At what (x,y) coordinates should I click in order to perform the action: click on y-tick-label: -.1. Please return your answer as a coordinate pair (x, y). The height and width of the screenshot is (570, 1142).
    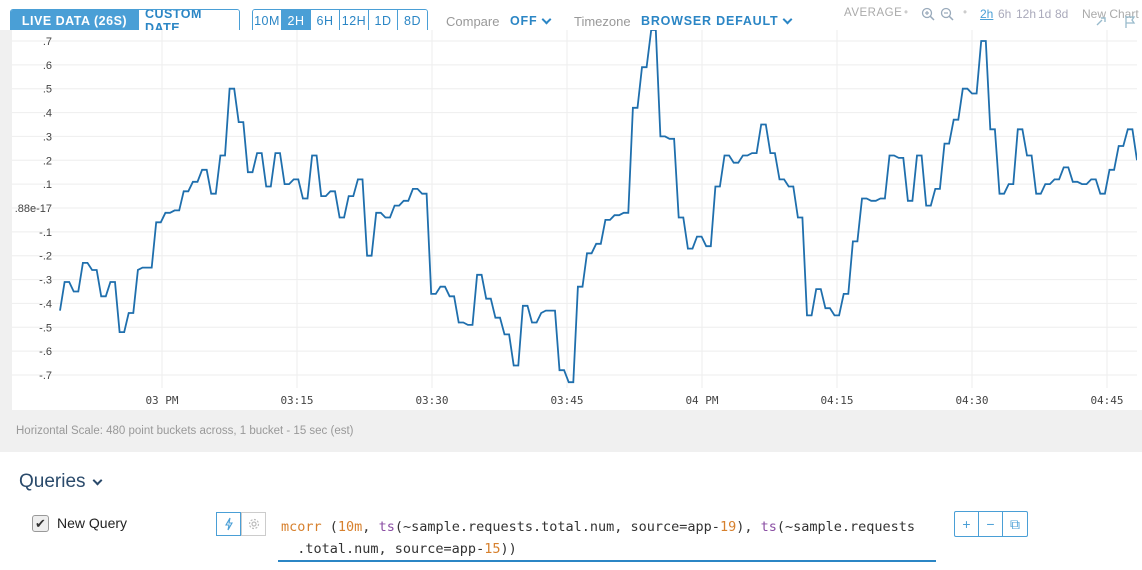
    Looking at the image, I should click on (45, 233).